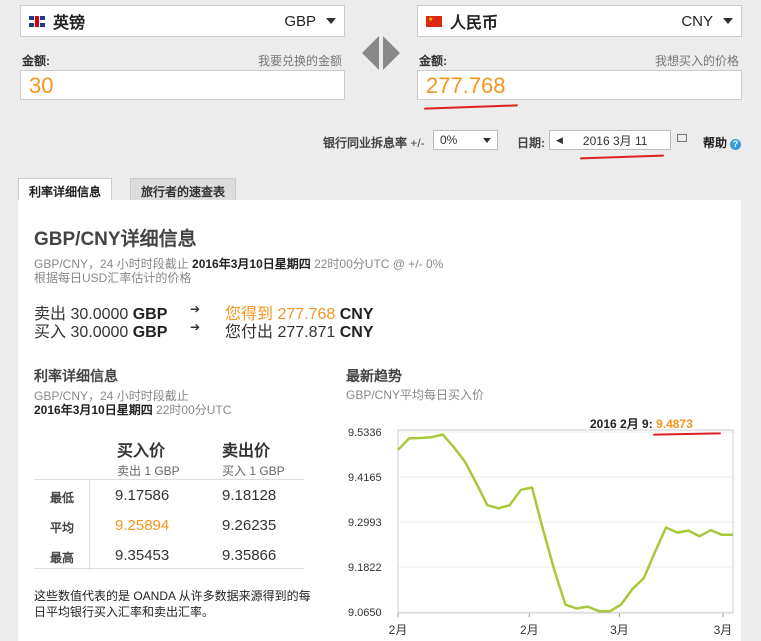  What do you see at coordinates (415, 395) in the screenshot?
I see `trend-subtitle: GBP/CNY平均每日买入价` at bounding box center [415, 395].